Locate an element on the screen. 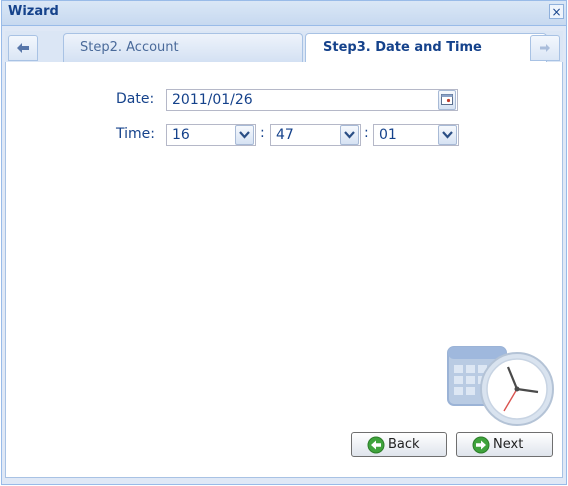 This screenshot has width=568, height=486. tab-scroll-left-button is located at coordinates (23, 48).